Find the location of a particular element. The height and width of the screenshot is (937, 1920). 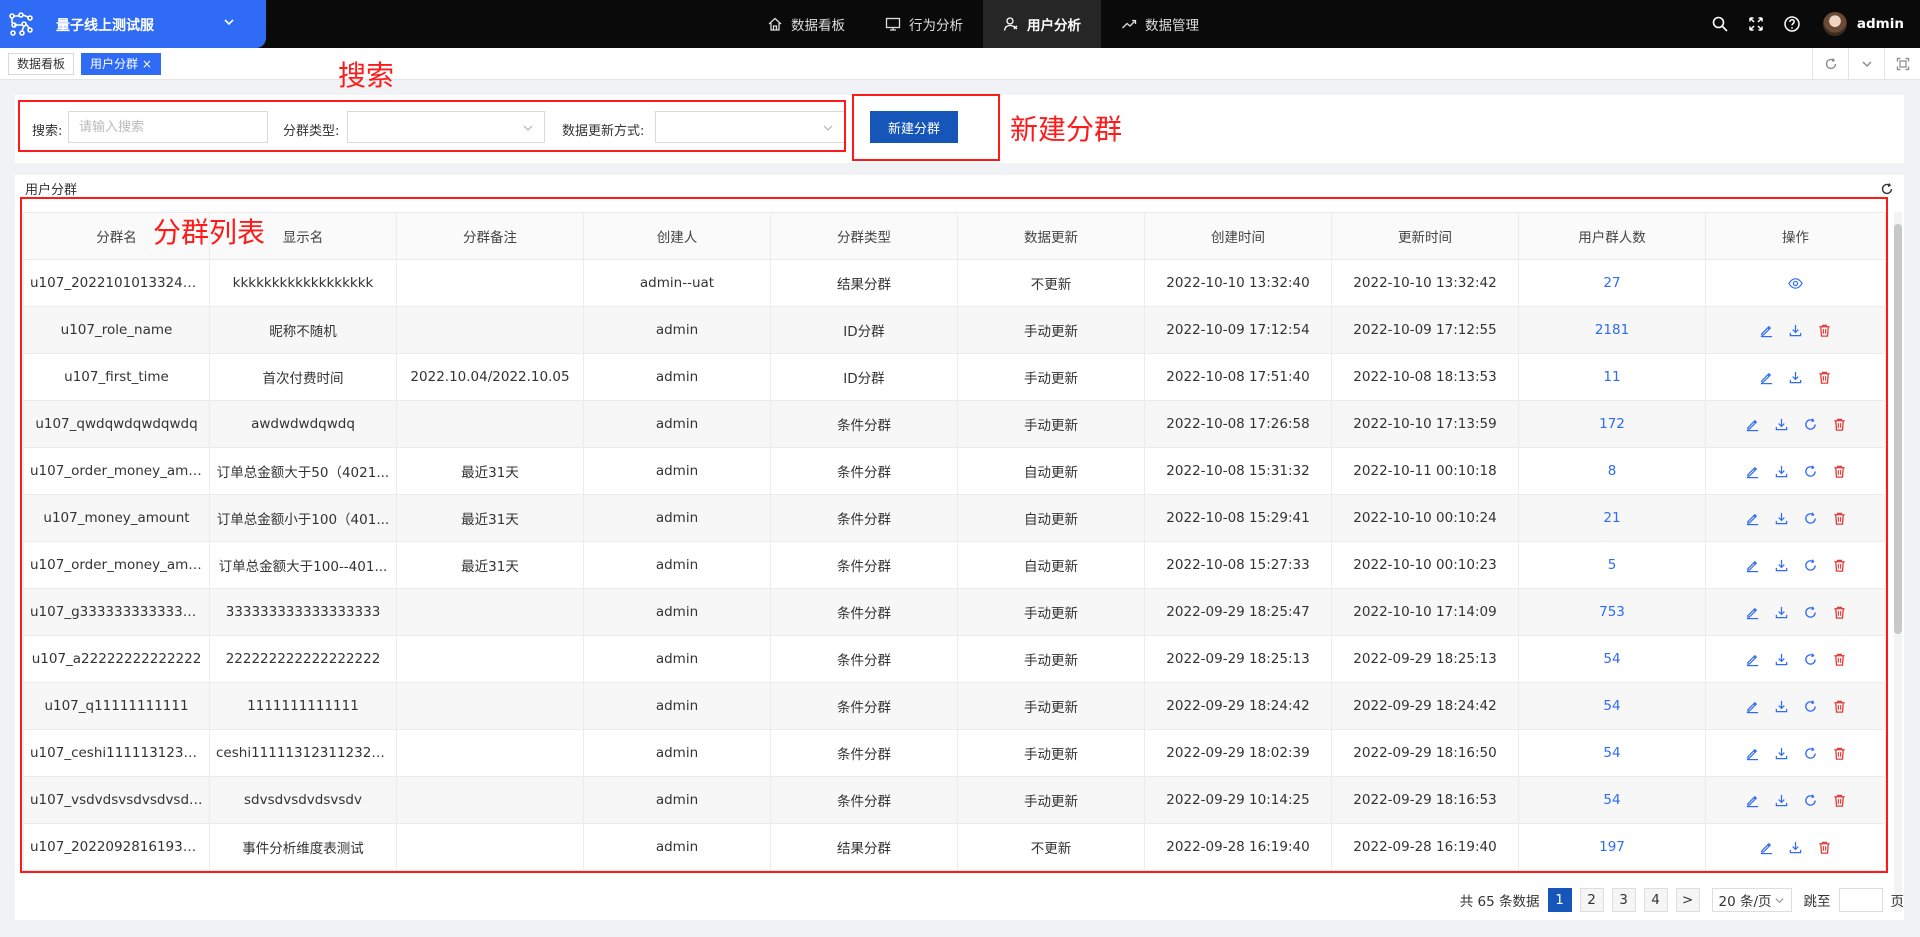

nav-item-behavior: 行为分析 is located at coordinates (924, 24).